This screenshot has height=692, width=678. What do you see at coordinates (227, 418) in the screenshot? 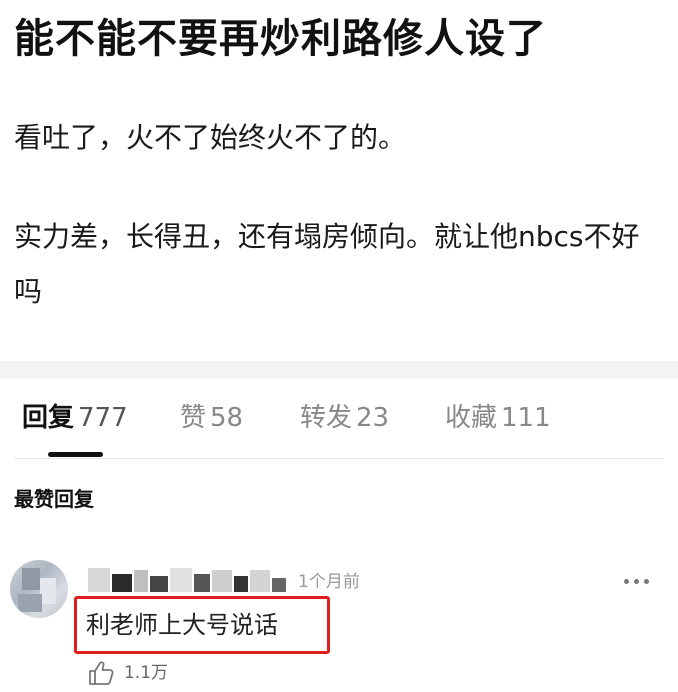
I see `tab-count: 58` at bounding box center [227, 418].